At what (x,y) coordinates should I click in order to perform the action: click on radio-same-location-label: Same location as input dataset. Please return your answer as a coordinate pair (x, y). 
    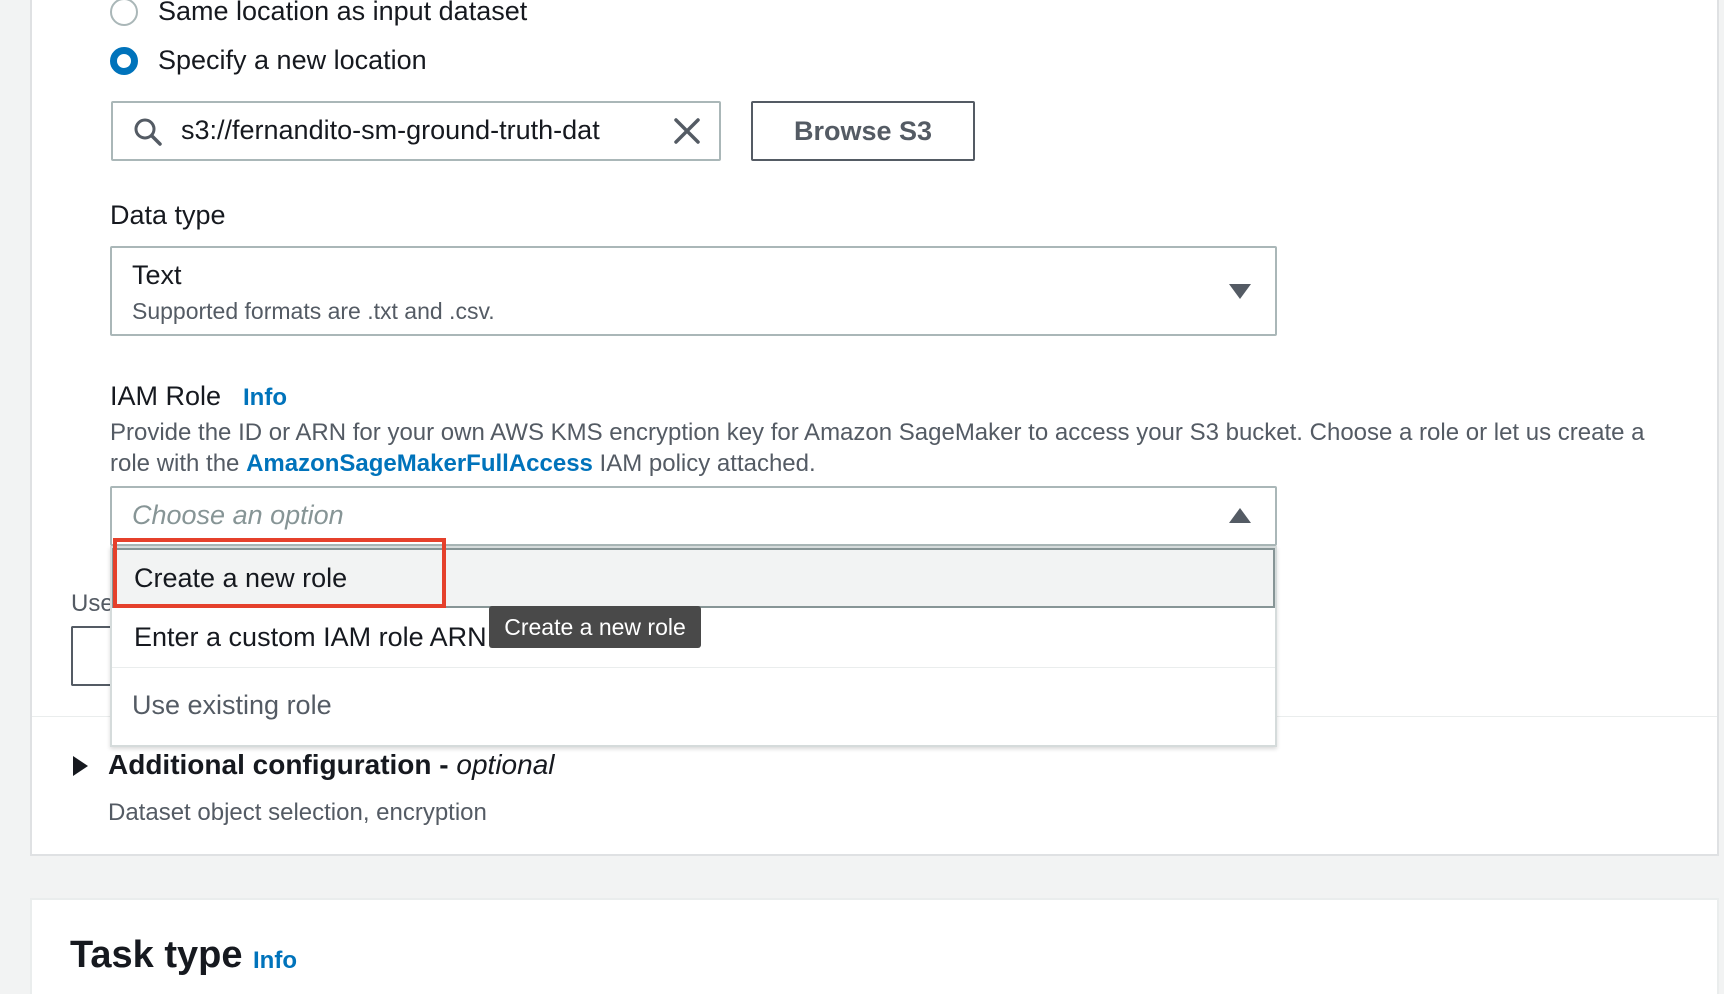
    Looking at the image, I should click on (342, 13).